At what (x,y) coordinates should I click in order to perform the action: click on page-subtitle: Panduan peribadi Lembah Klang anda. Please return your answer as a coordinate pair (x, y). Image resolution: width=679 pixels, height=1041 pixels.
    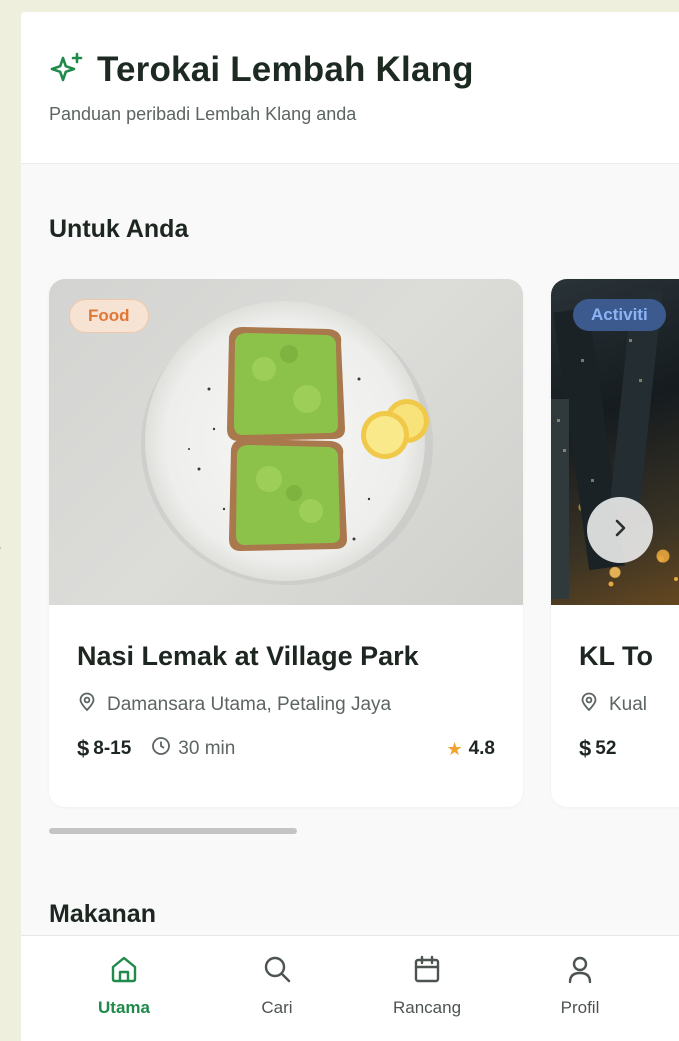
    Looking at the image, I should click on (203, 114).